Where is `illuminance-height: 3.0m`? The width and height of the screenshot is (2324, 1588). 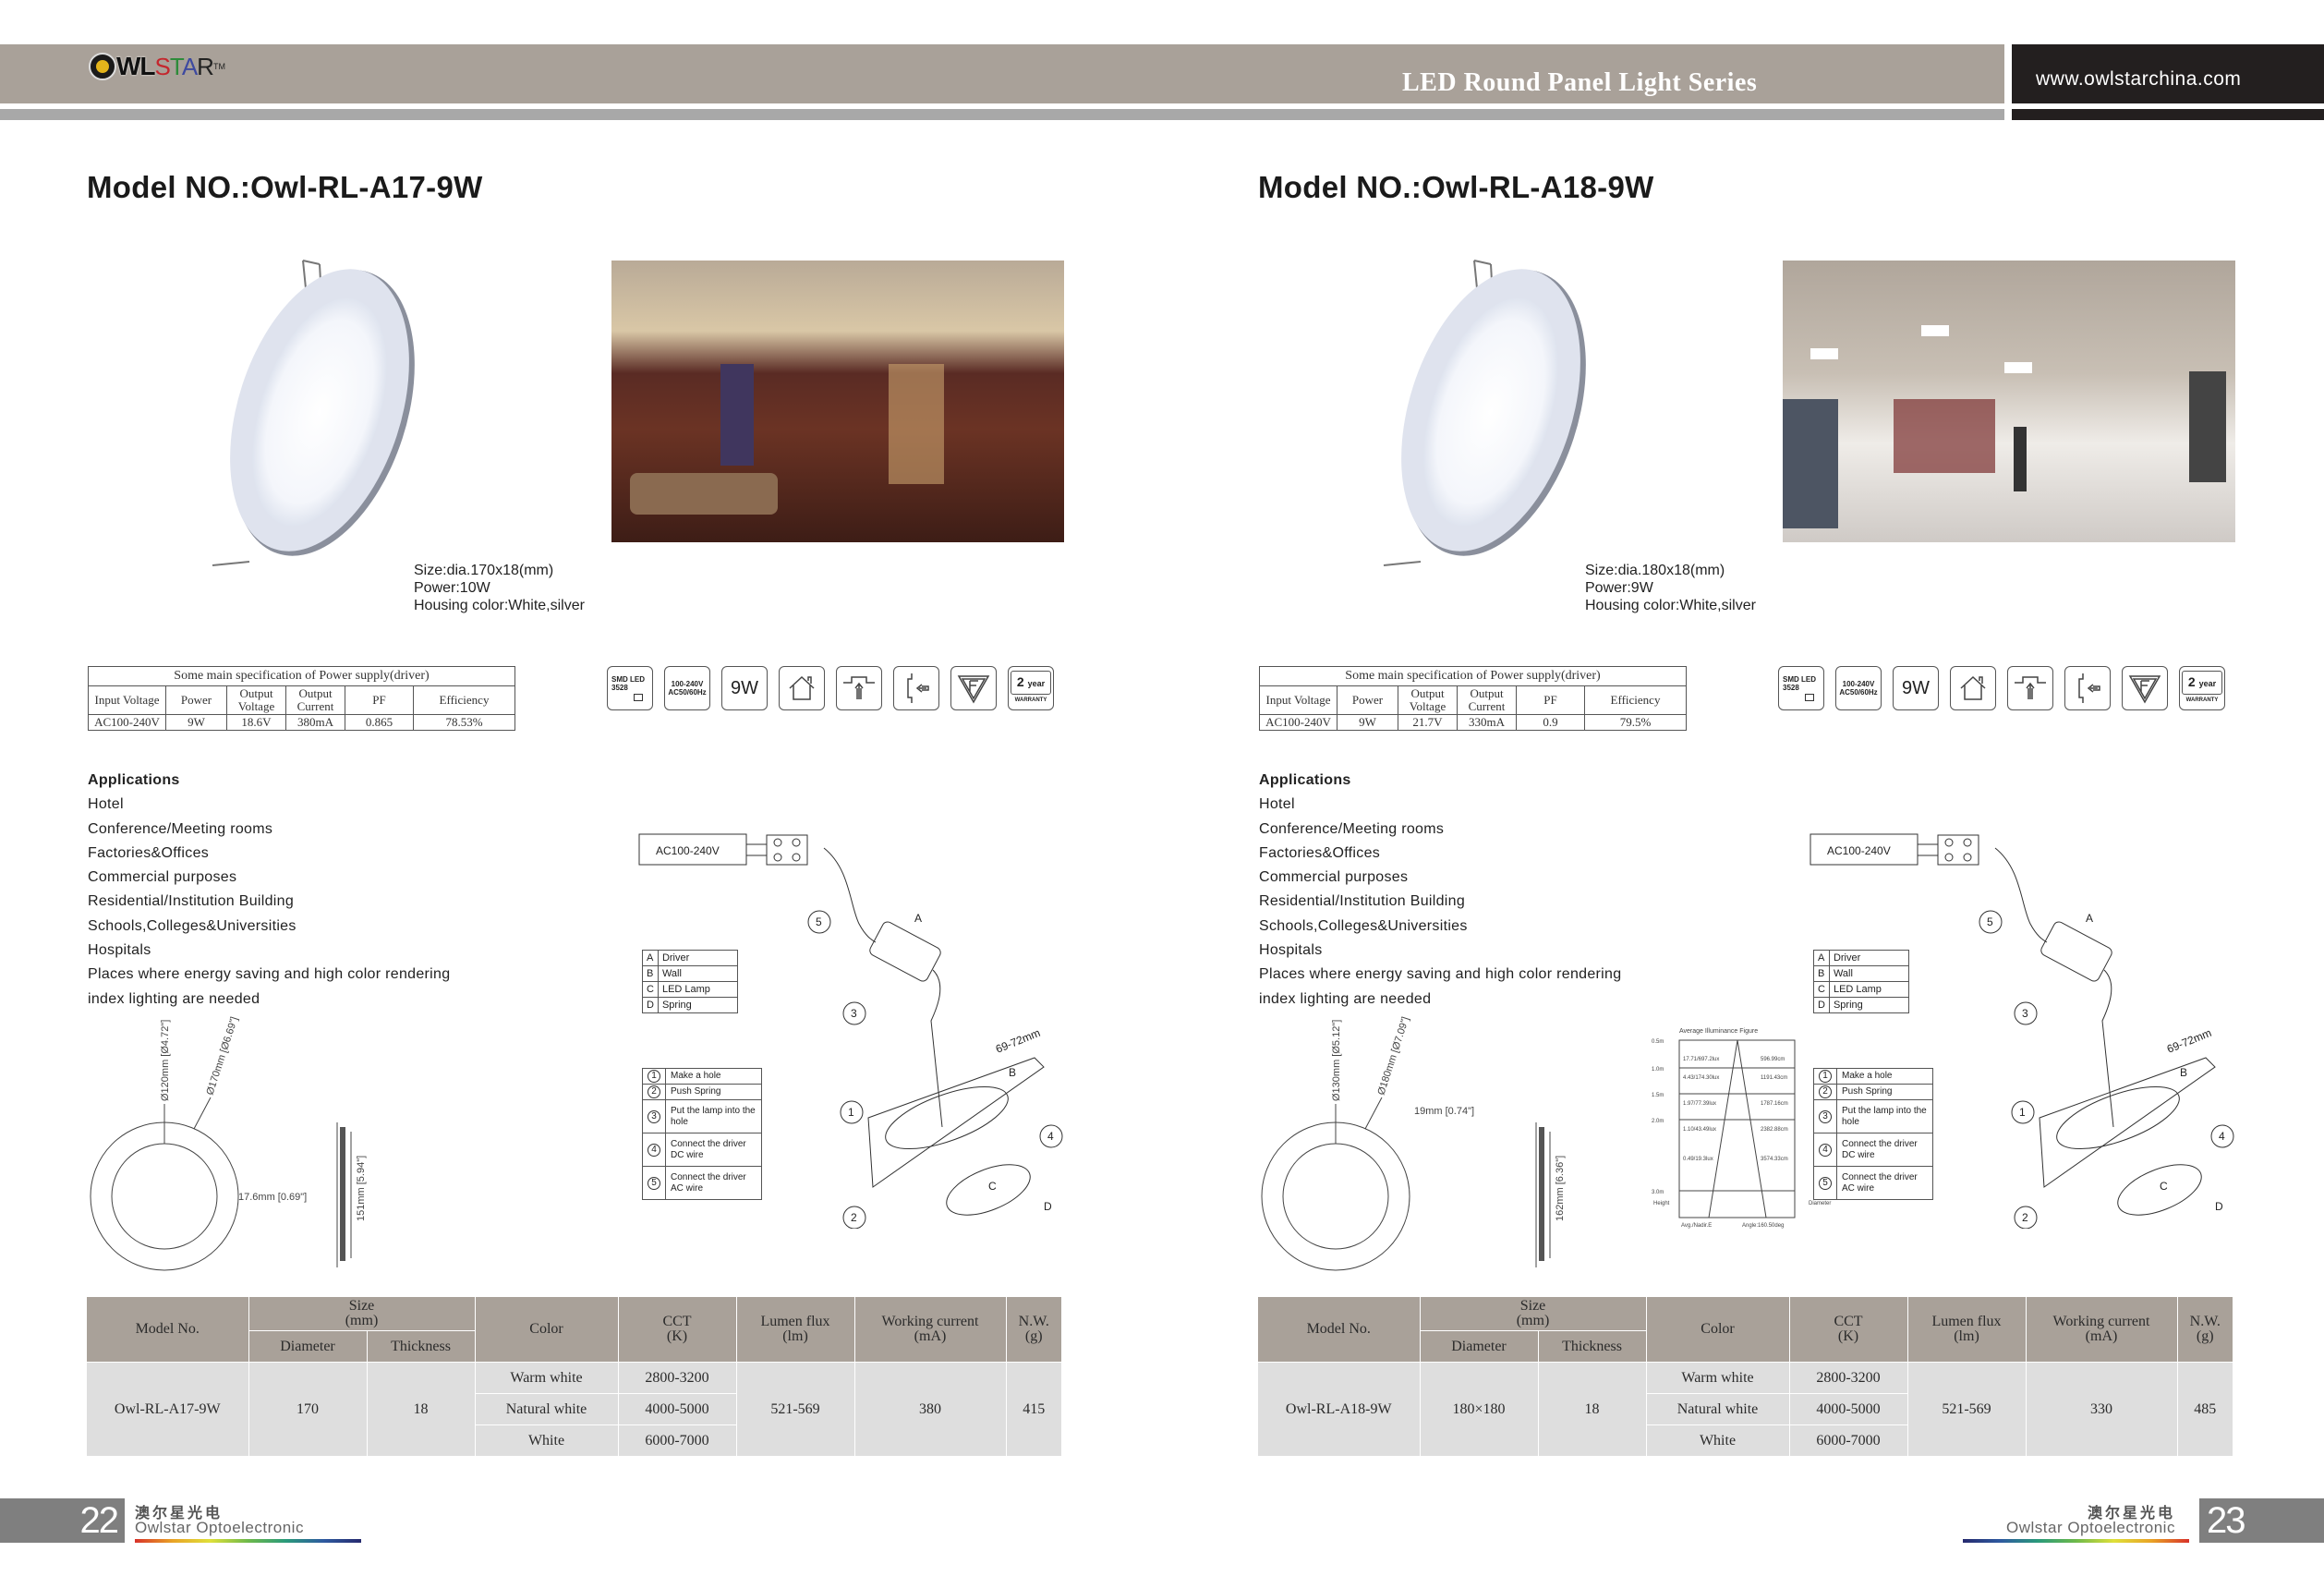 illuminance-height: 3.0m is located at coordinates (1658, 1192).